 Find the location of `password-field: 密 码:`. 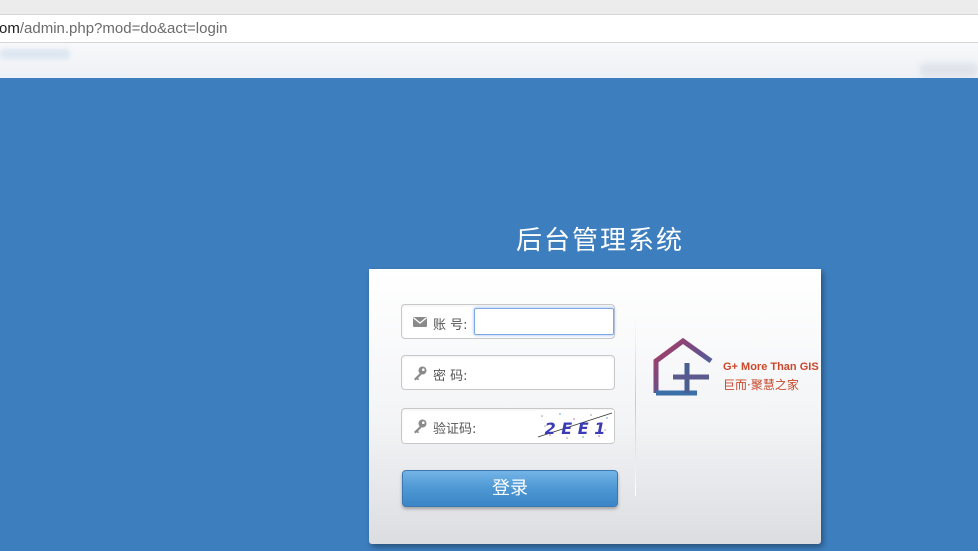

password-field: 密 码: is located at coordinates (508, 372).